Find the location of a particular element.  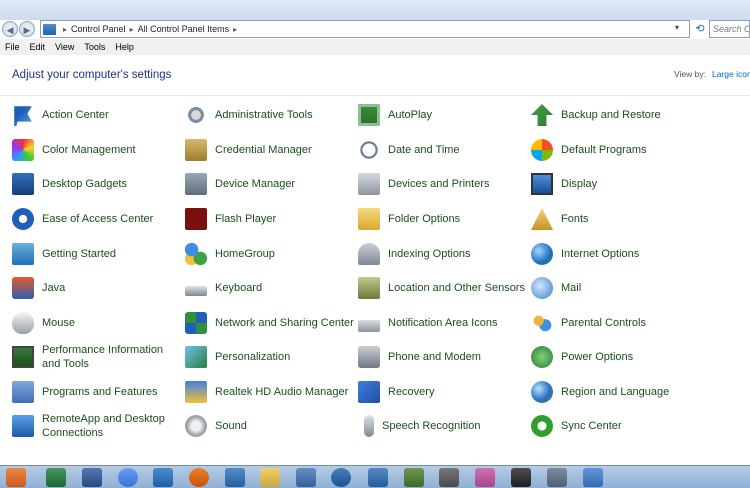

taskbar is located at coordinates (375, 476).